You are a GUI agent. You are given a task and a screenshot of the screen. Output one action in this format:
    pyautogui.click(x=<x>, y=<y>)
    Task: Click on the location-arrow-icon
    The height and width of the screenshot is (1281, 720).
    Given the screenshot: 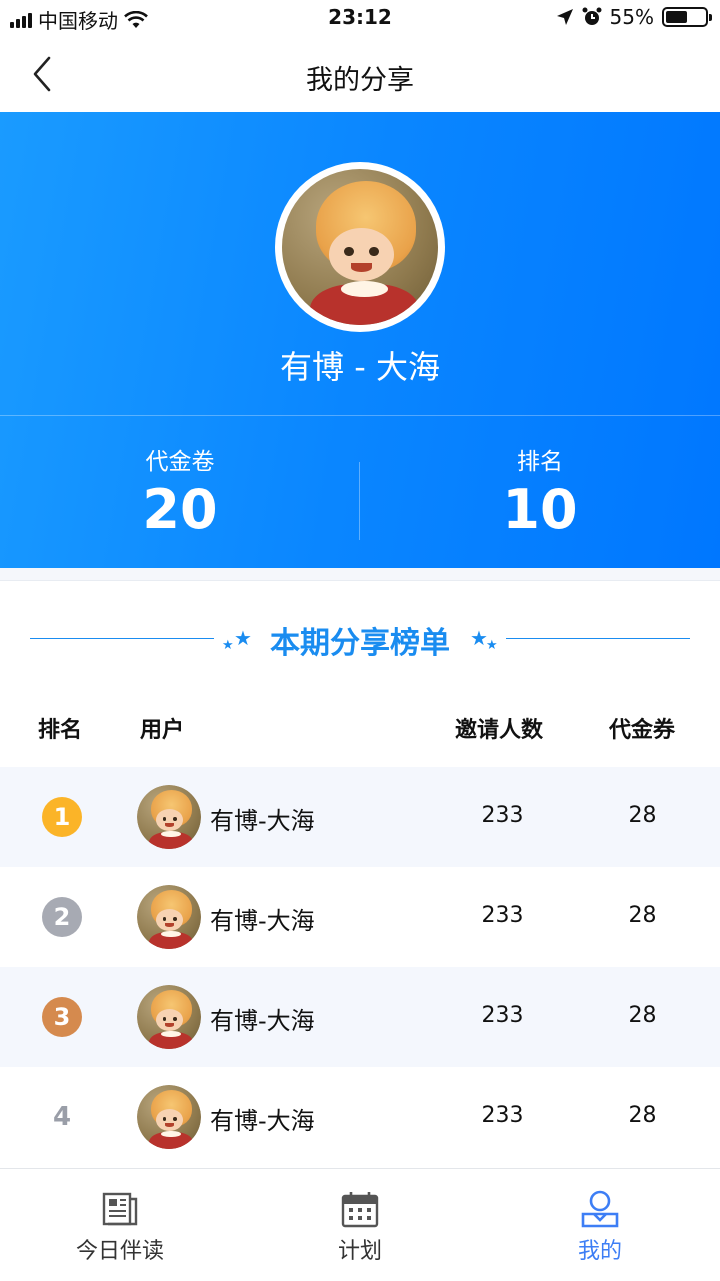 What is the action you would take?
    pyautogui.click(x=564, y=17)
    